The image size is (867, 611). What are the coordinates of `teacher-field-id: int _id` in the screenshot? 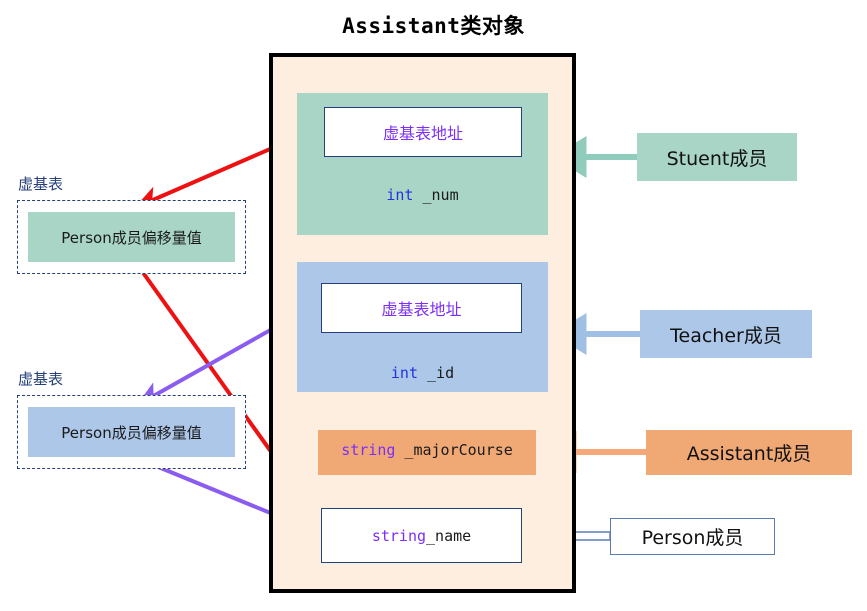 It's located at (422, 373).